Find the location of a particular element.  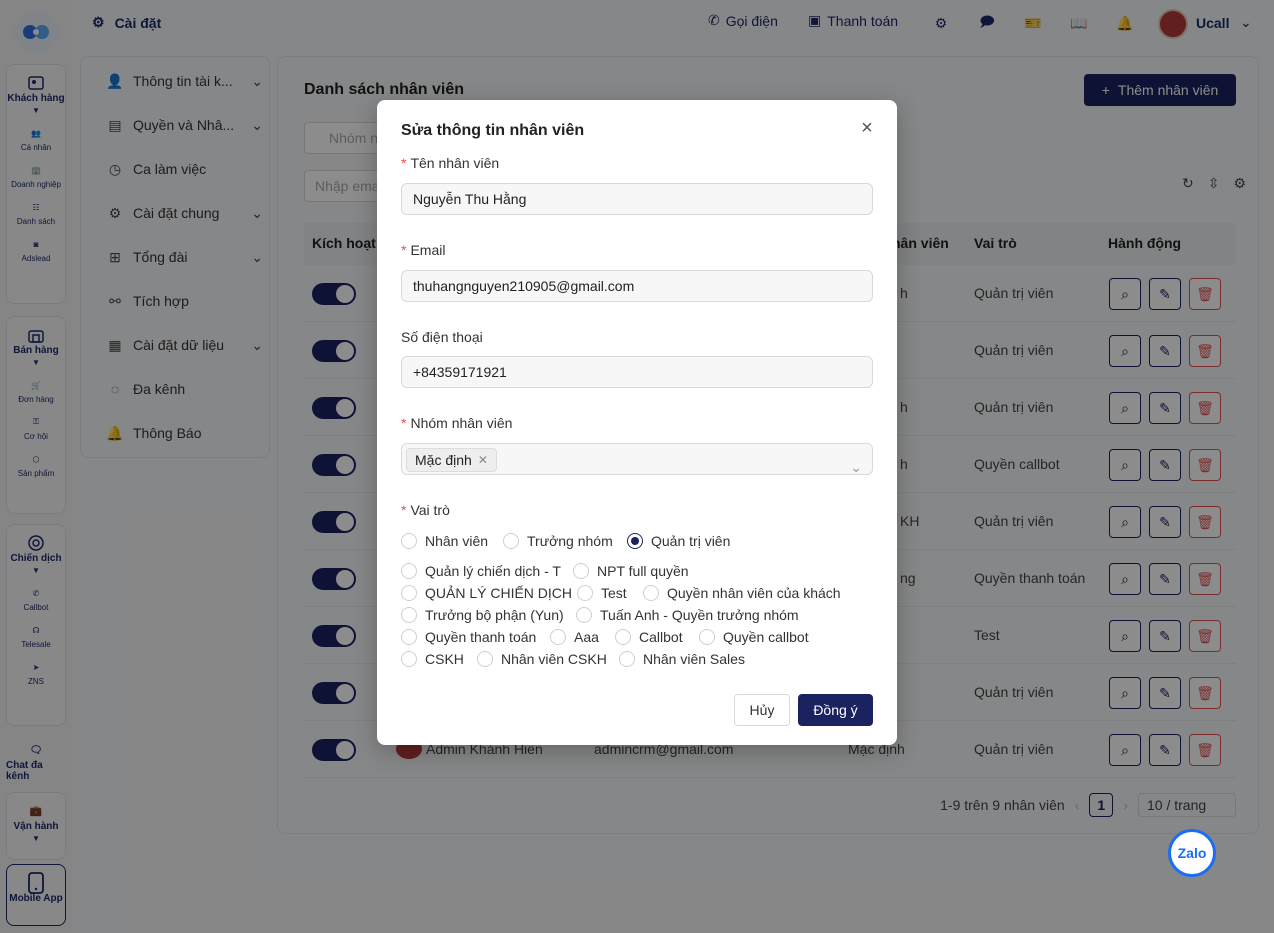

group-label: * Nhóm nhân viên is located at coordinates (456, 423).